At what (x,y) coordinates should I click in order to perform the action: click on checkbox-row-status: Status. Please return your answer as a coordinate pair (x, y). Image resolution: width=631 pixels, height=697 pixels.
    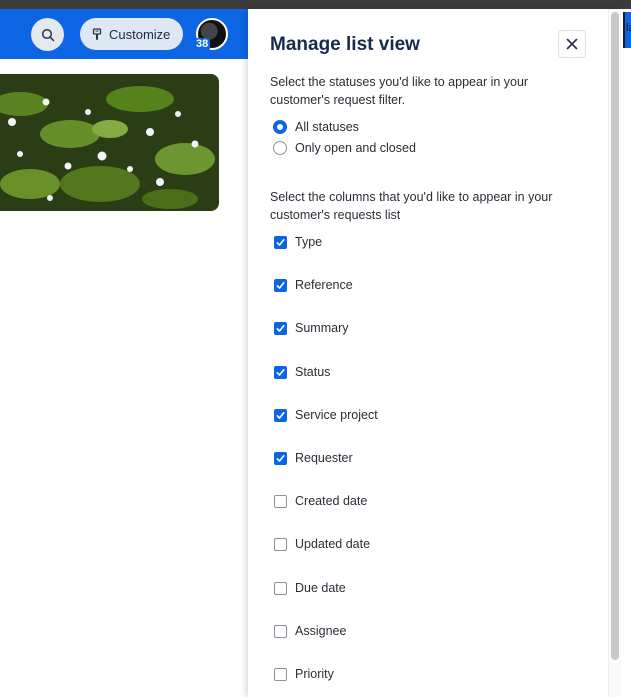
    Looking at the image, I should click on (302, 372).